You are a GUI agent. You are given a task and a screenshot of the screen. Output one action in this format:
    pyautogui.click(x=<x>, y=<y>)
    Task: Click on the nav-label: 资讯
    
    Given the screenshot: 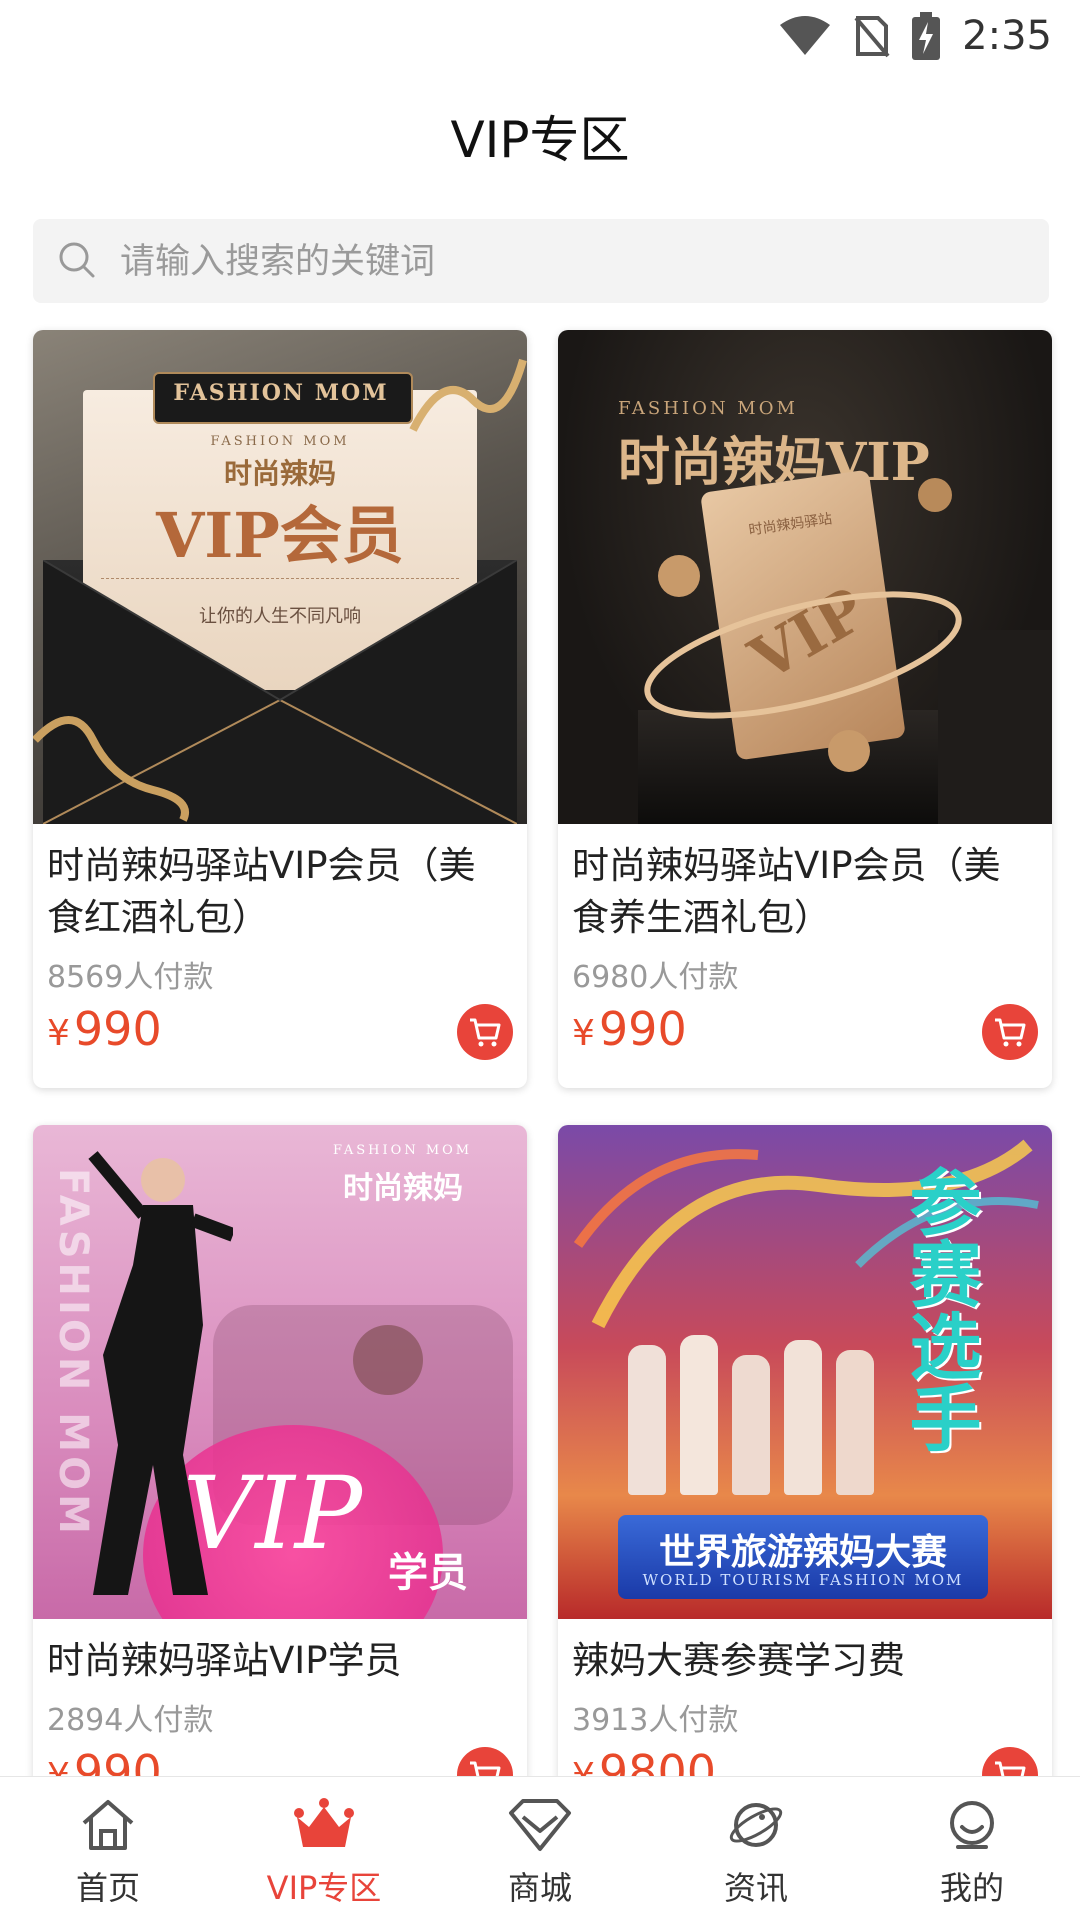 What is the action you would take?
    pyautogui.click(x=755, y=1888)
    